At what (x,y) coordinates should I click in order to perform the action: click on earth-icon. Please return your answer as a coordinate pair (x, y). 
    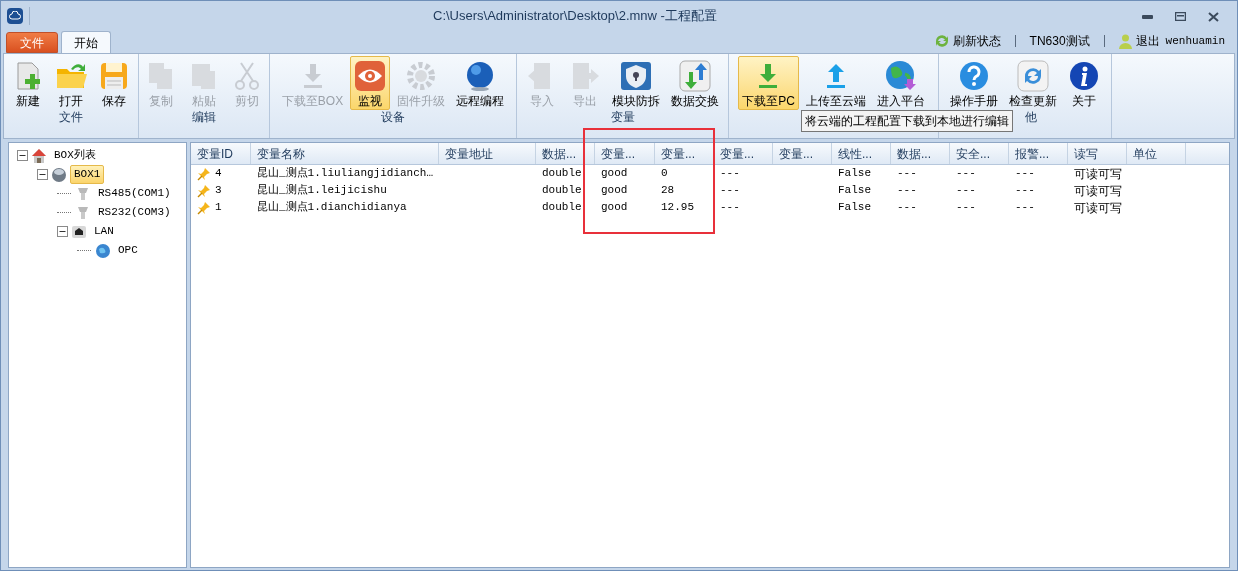
    Looking at the image, I should click on (900, 76).